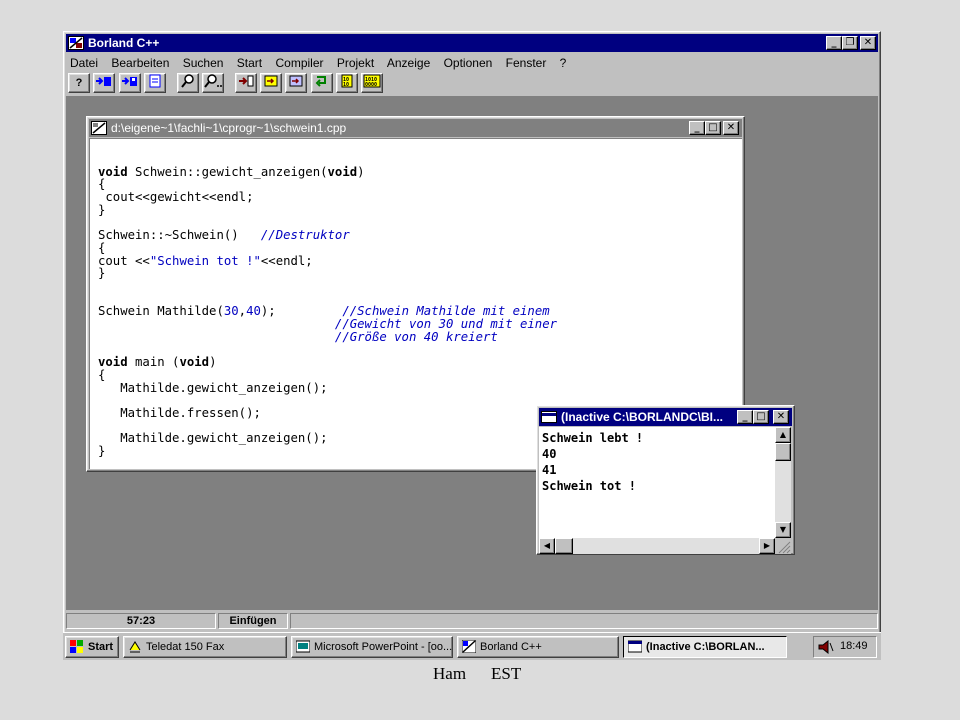 Image resolution: width=960 pixels, height=720 pixels. I want to click on step-icon, so click(320, 81).